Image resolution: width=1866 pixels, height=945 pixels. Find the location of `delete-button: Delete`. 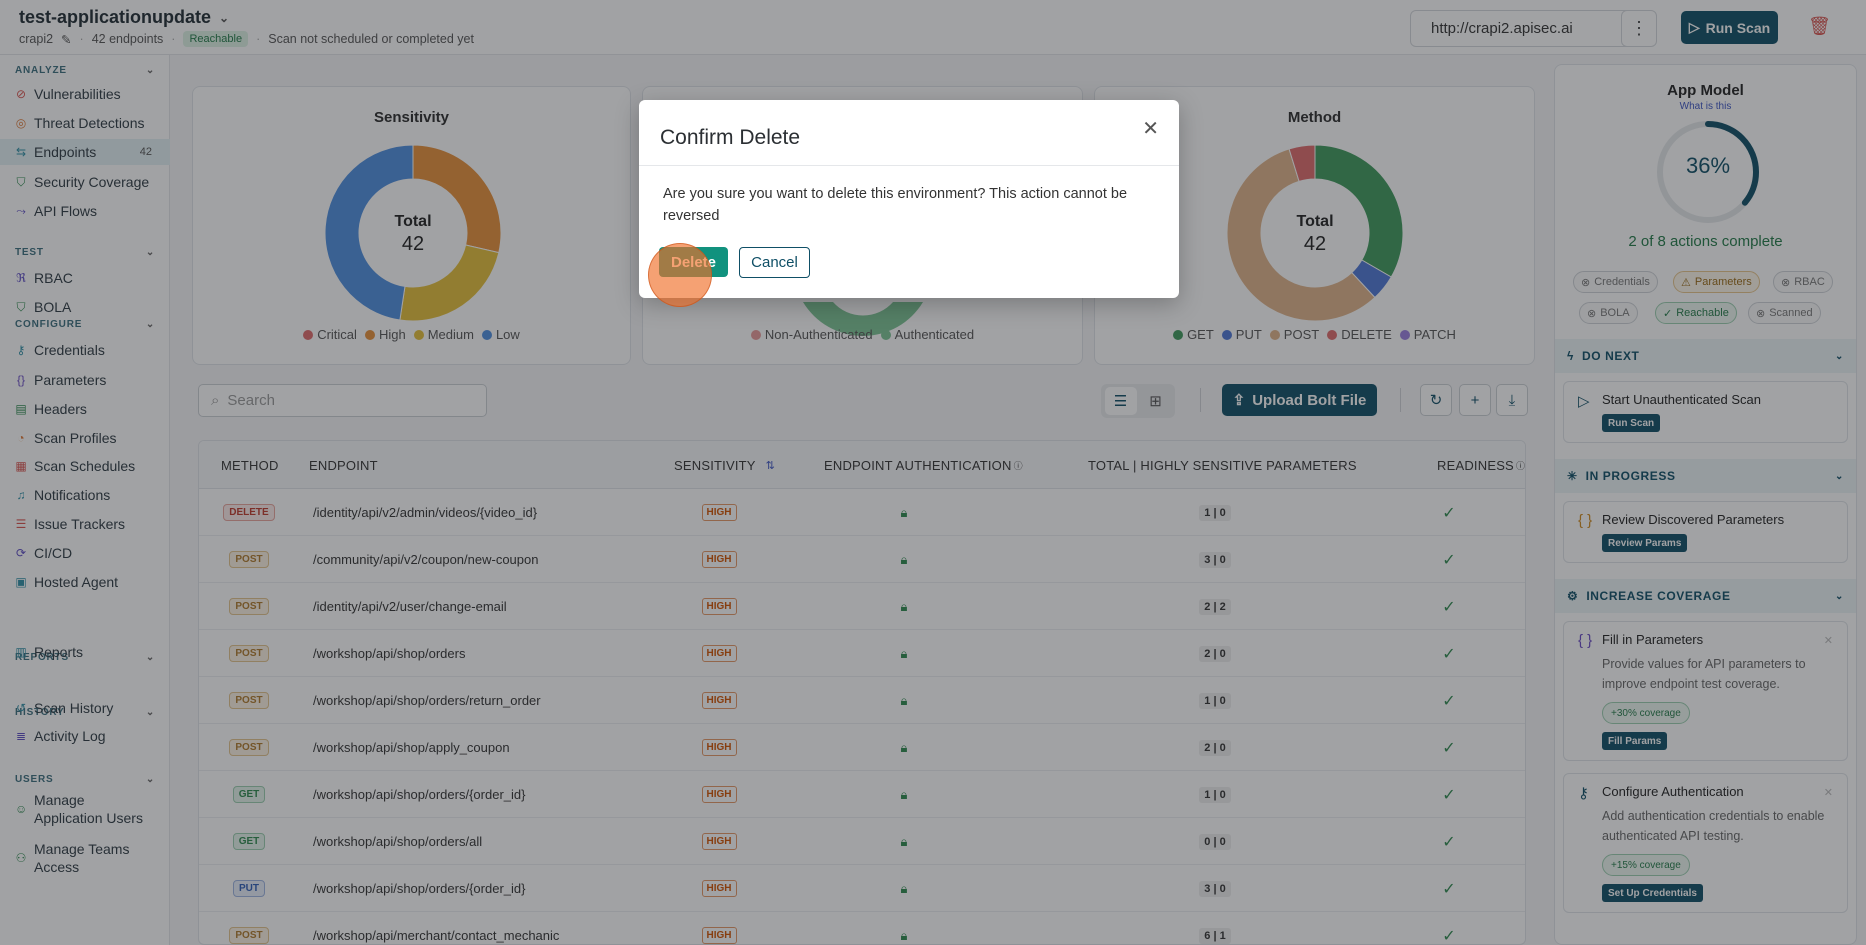

delete-button: Delete is located at coordinates (693, 262).